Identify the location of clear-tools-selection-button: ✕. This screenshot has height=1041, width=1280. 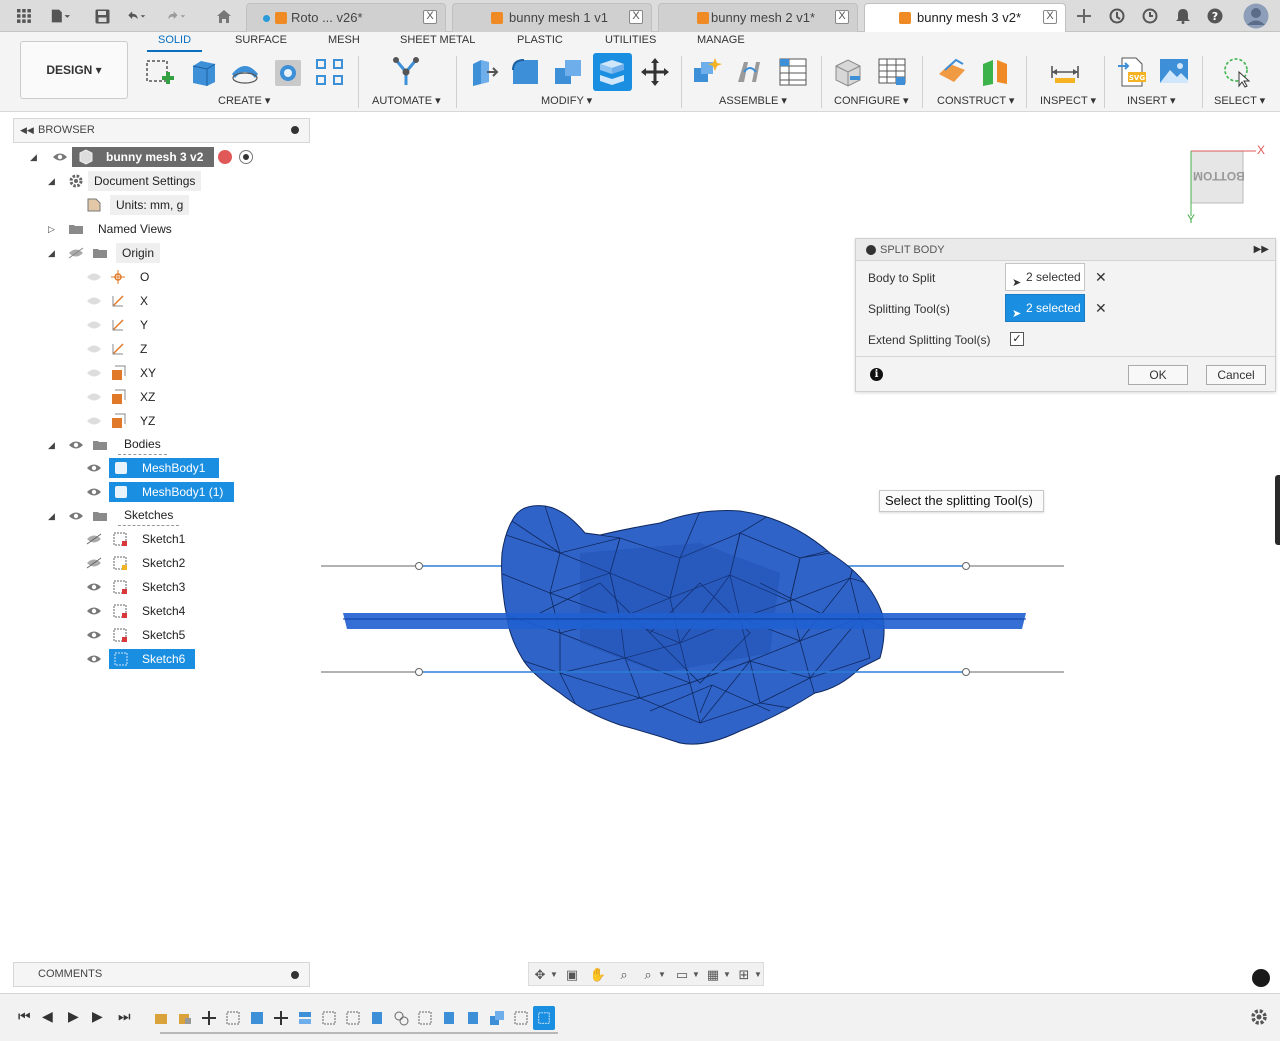
(1101, 308).